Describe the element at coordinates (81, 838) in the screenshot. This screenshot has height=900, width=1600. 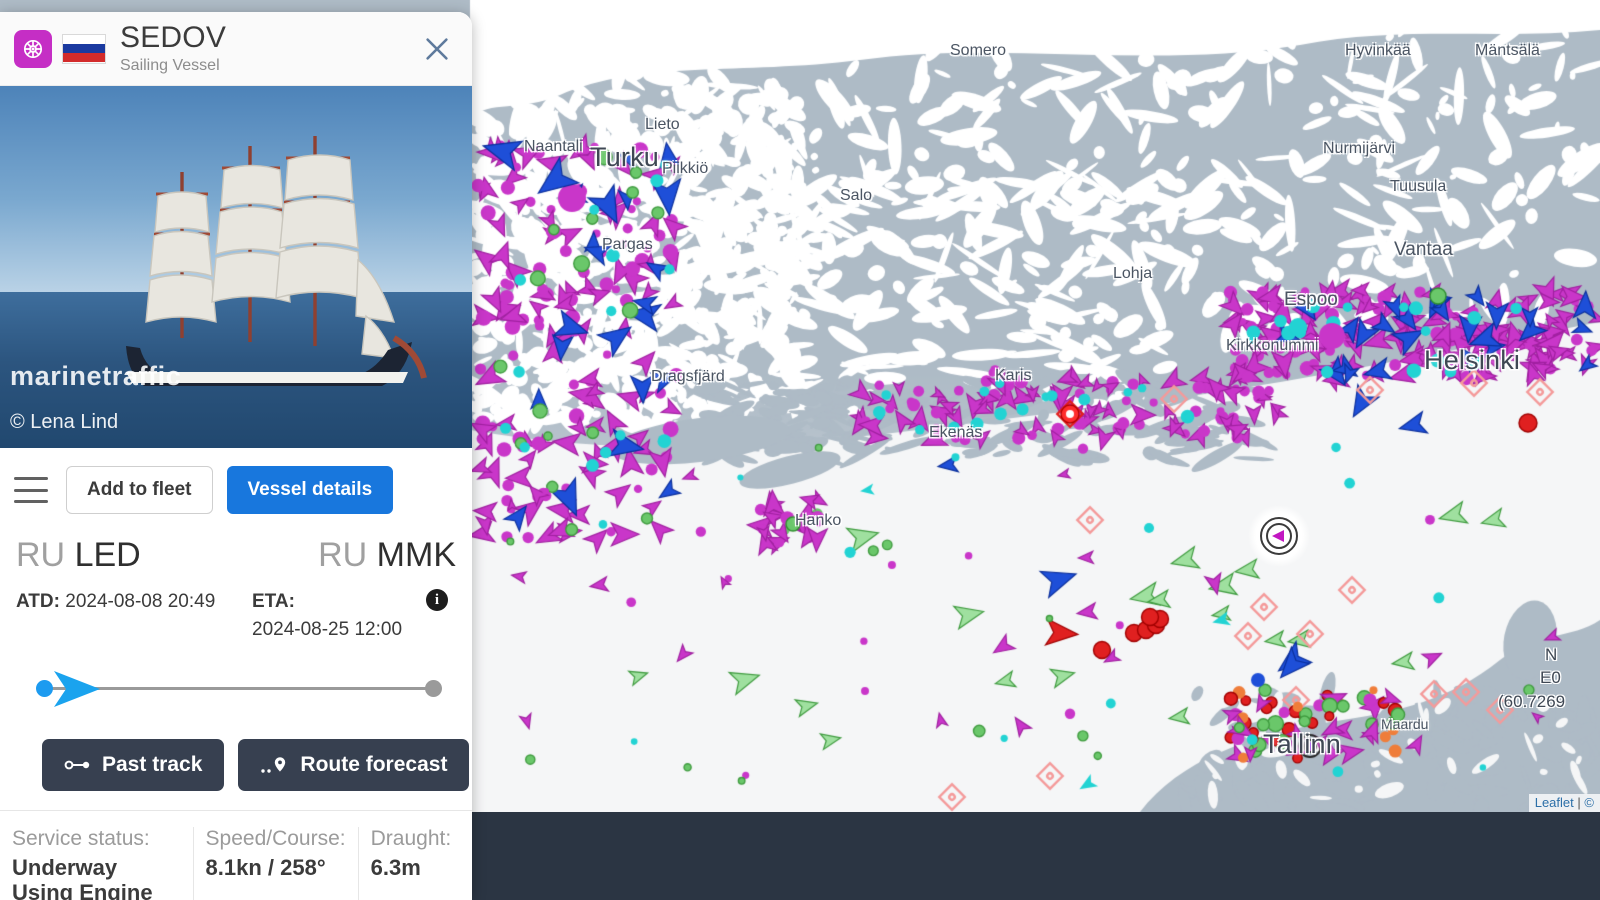
I see `stat-label: Service status:` at that location.